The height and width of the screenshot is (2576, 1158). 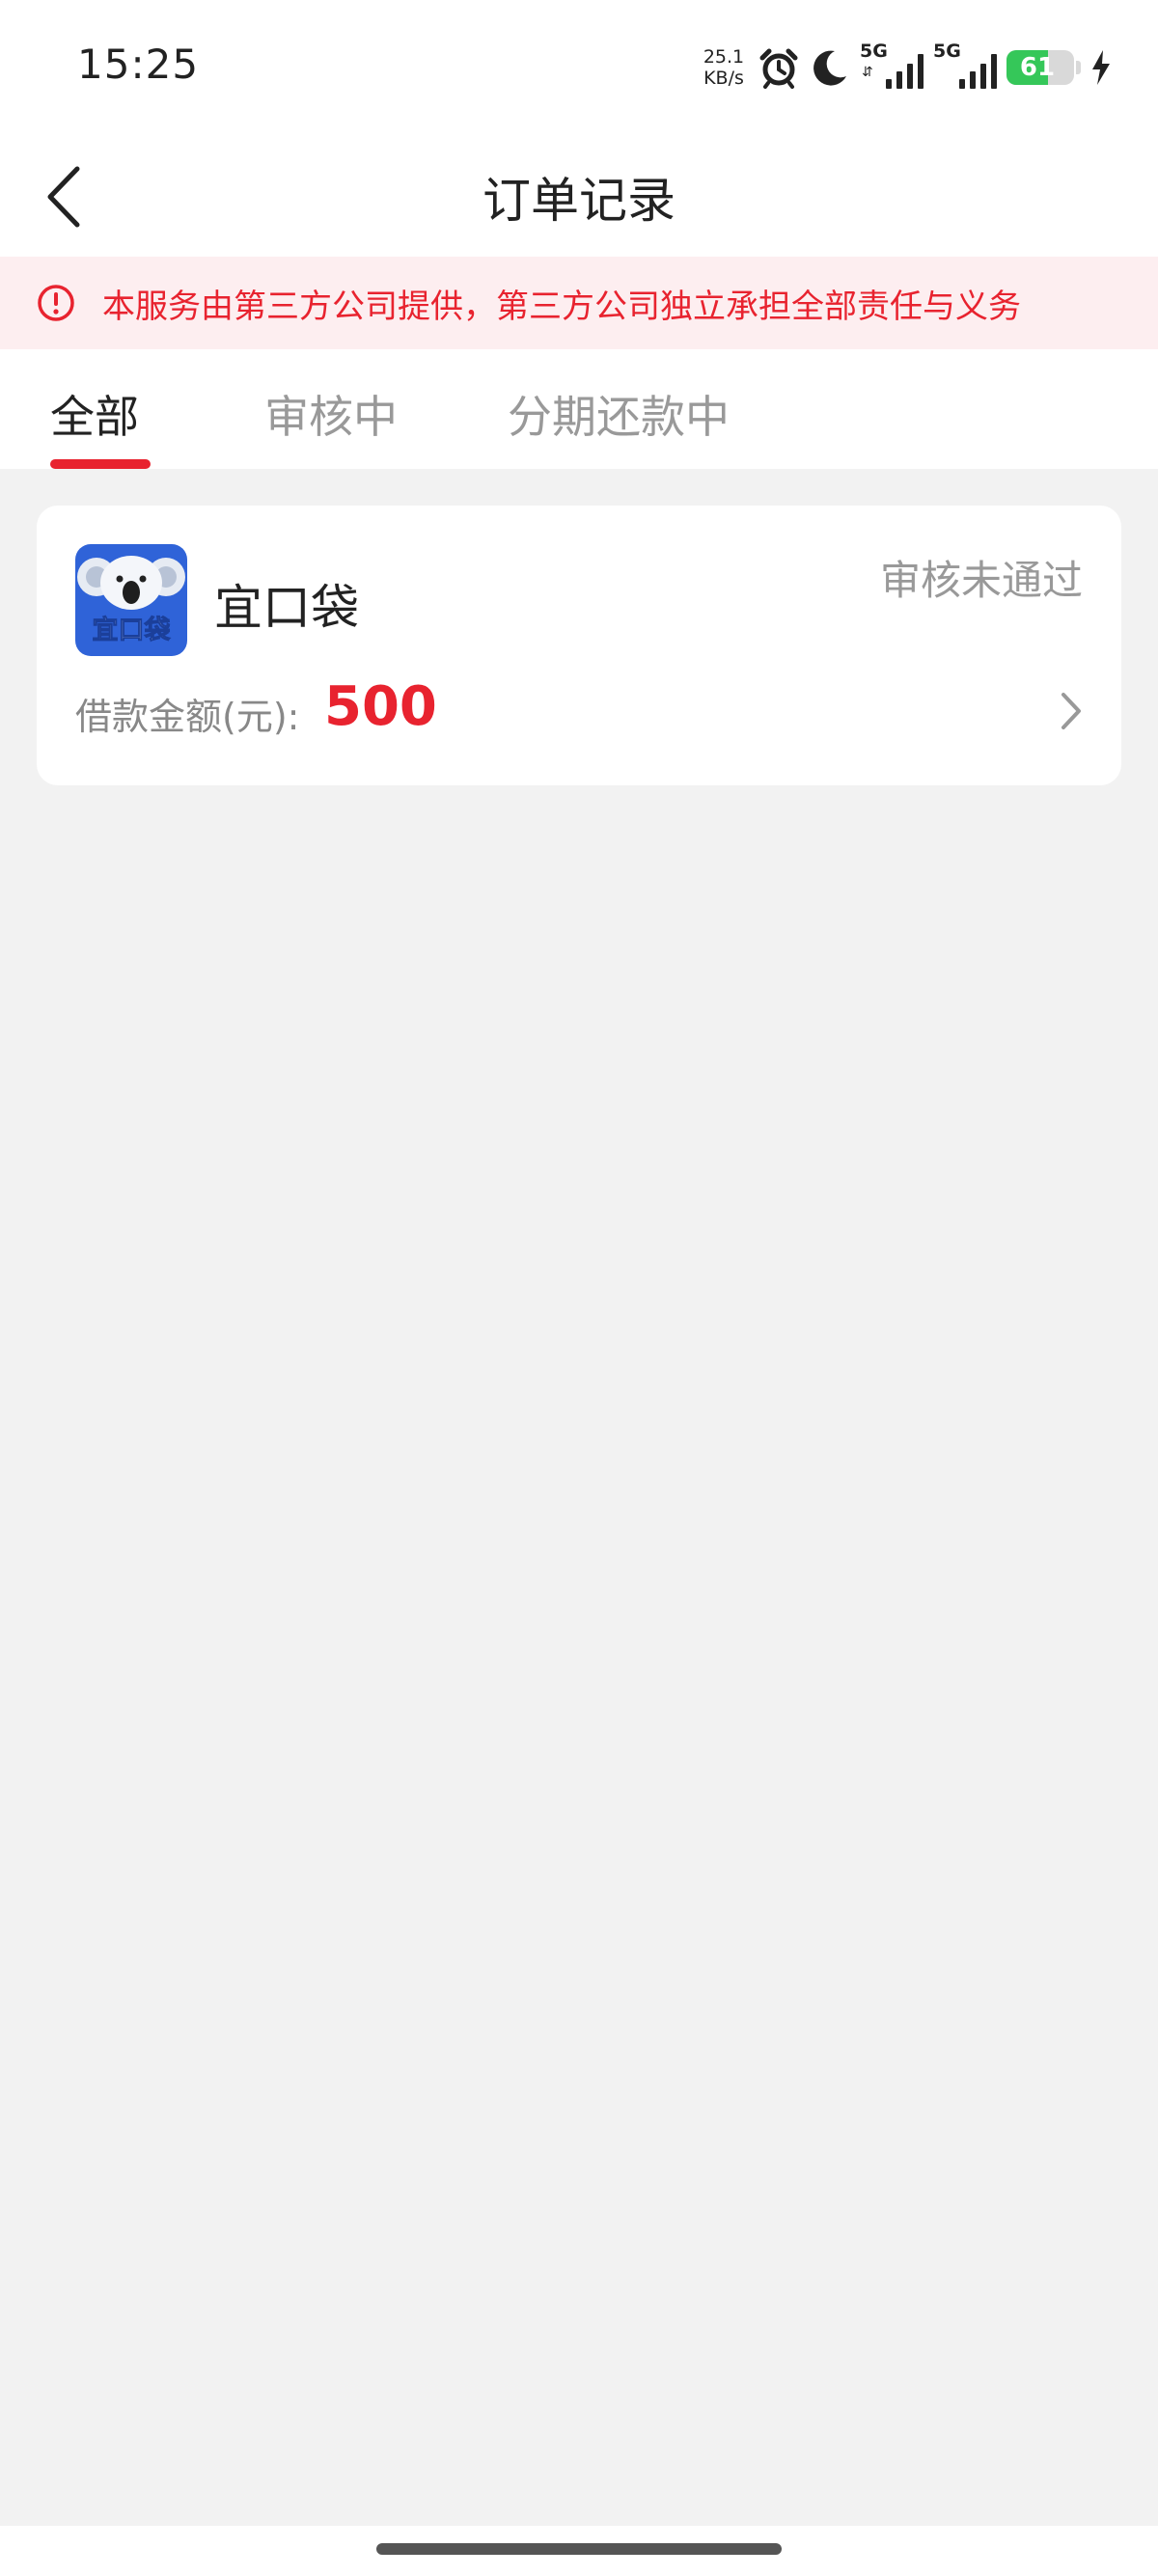 I want to click on disclaimer-text: 本服务由第三方公司提供，第三方公司独立承担全部责任与义务, so click(x=561, y=306).